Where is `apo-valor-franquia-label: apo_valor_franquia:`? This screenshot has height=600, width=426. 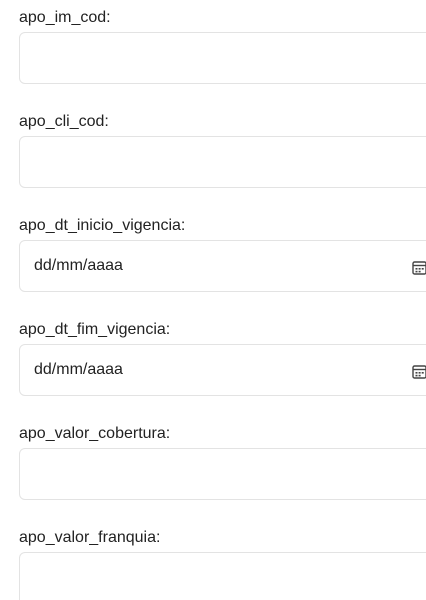
apo-valor-franquia-label: apo_valor_franquia: is located at coordinates (90, 537).